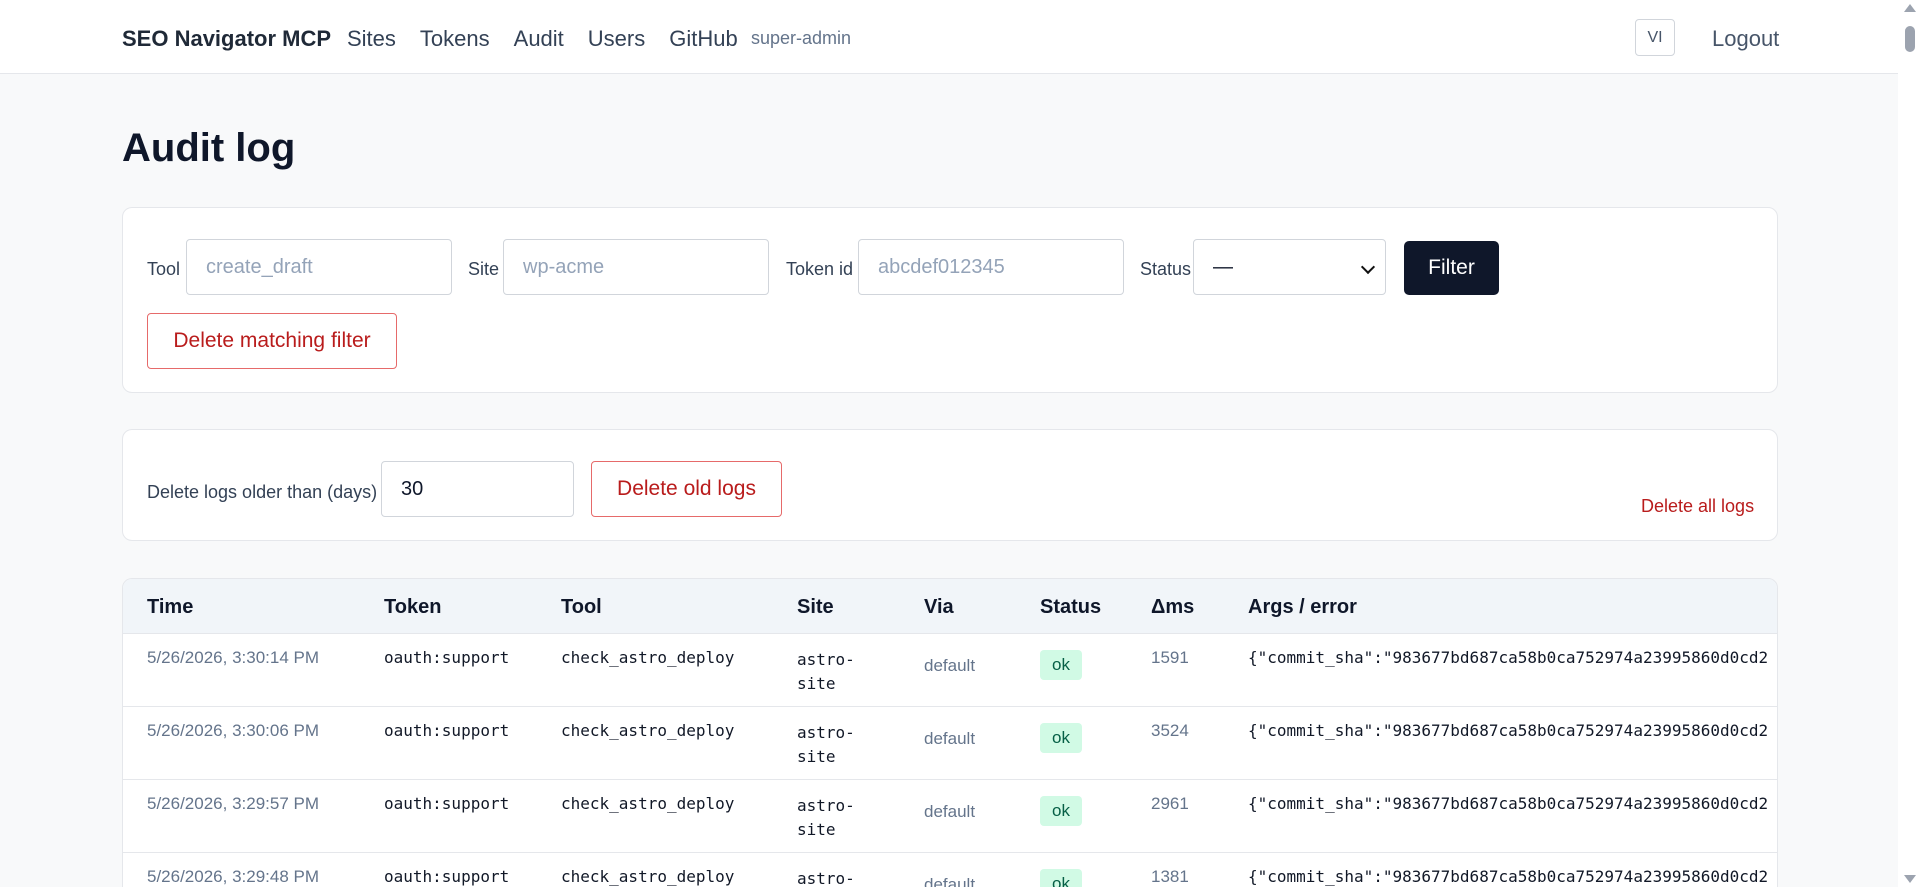  I want to click on tool-label: Tool, so click(164, 269).